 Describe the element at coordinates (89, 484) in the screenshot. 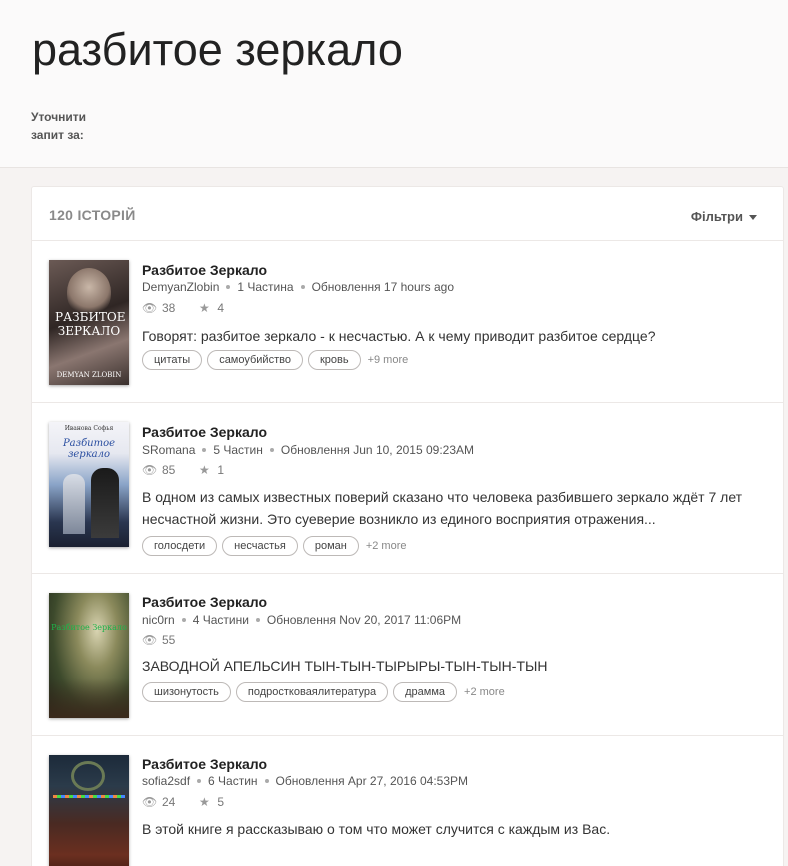

I see `story-cover: Иванова Софья Разбитое зеркало` at that location.